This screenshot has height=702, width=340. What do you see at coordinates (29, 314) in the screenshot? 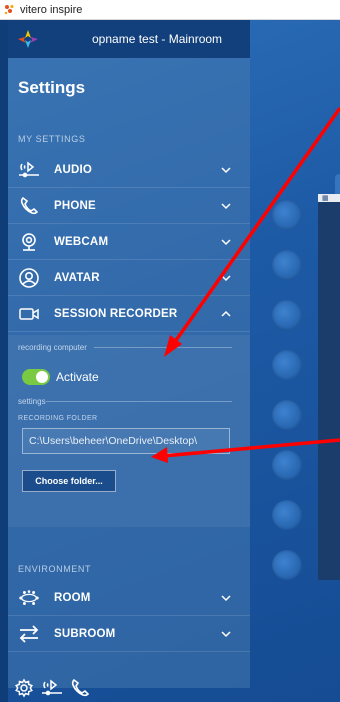
I see `session-recorder-icon` at bounding box center [29, 314].